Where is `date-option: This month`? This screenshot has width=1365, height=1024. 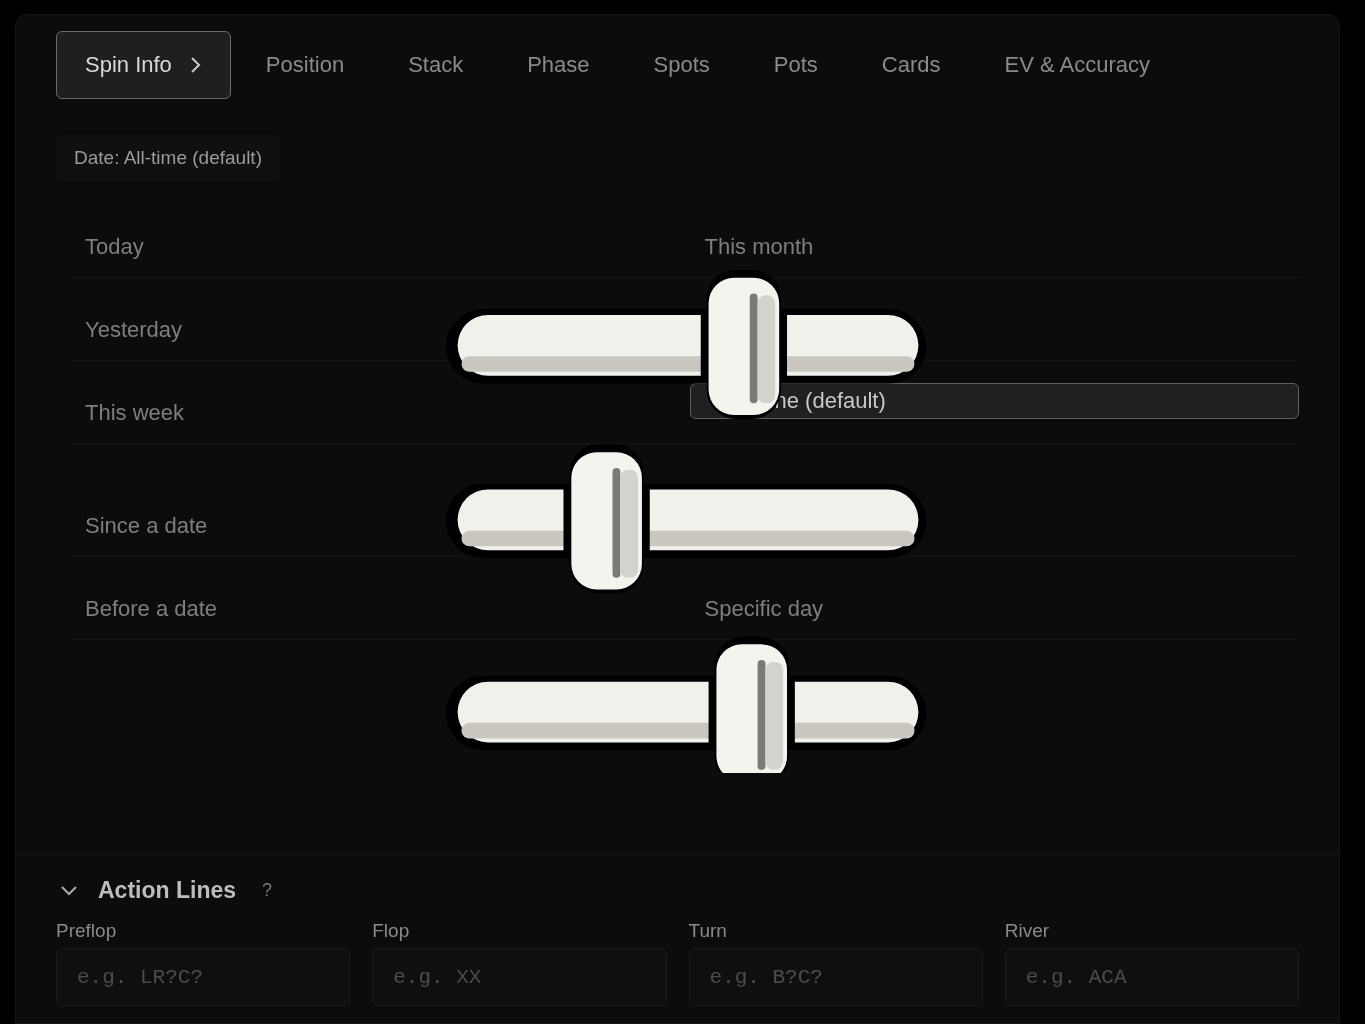 date-option: This month is located at coordinates (759, 247).